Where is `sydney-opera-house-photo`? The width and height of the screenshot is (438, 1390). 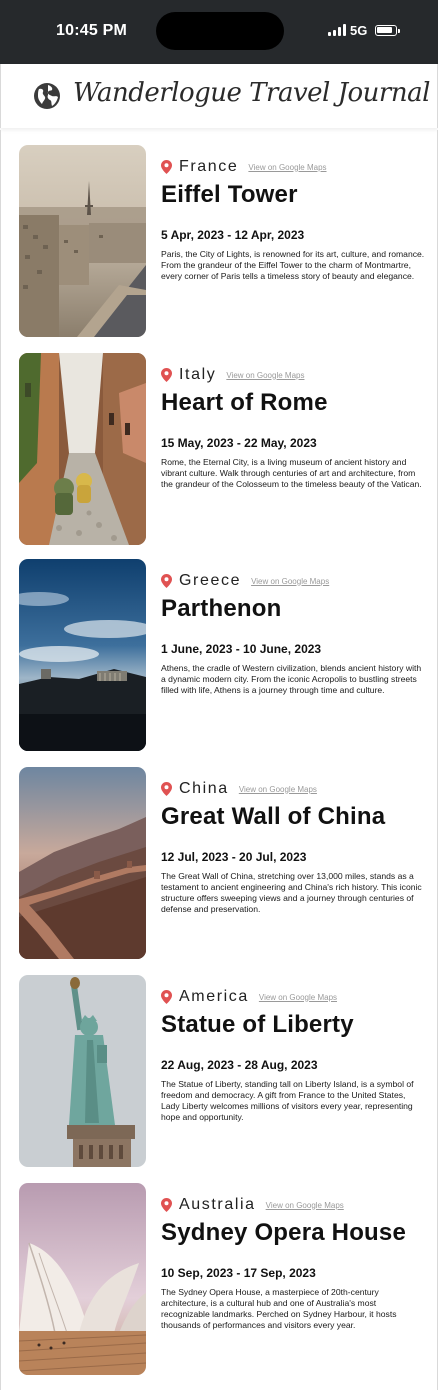
sydney-opera-house-photo is located at coordinates (82, 1279).